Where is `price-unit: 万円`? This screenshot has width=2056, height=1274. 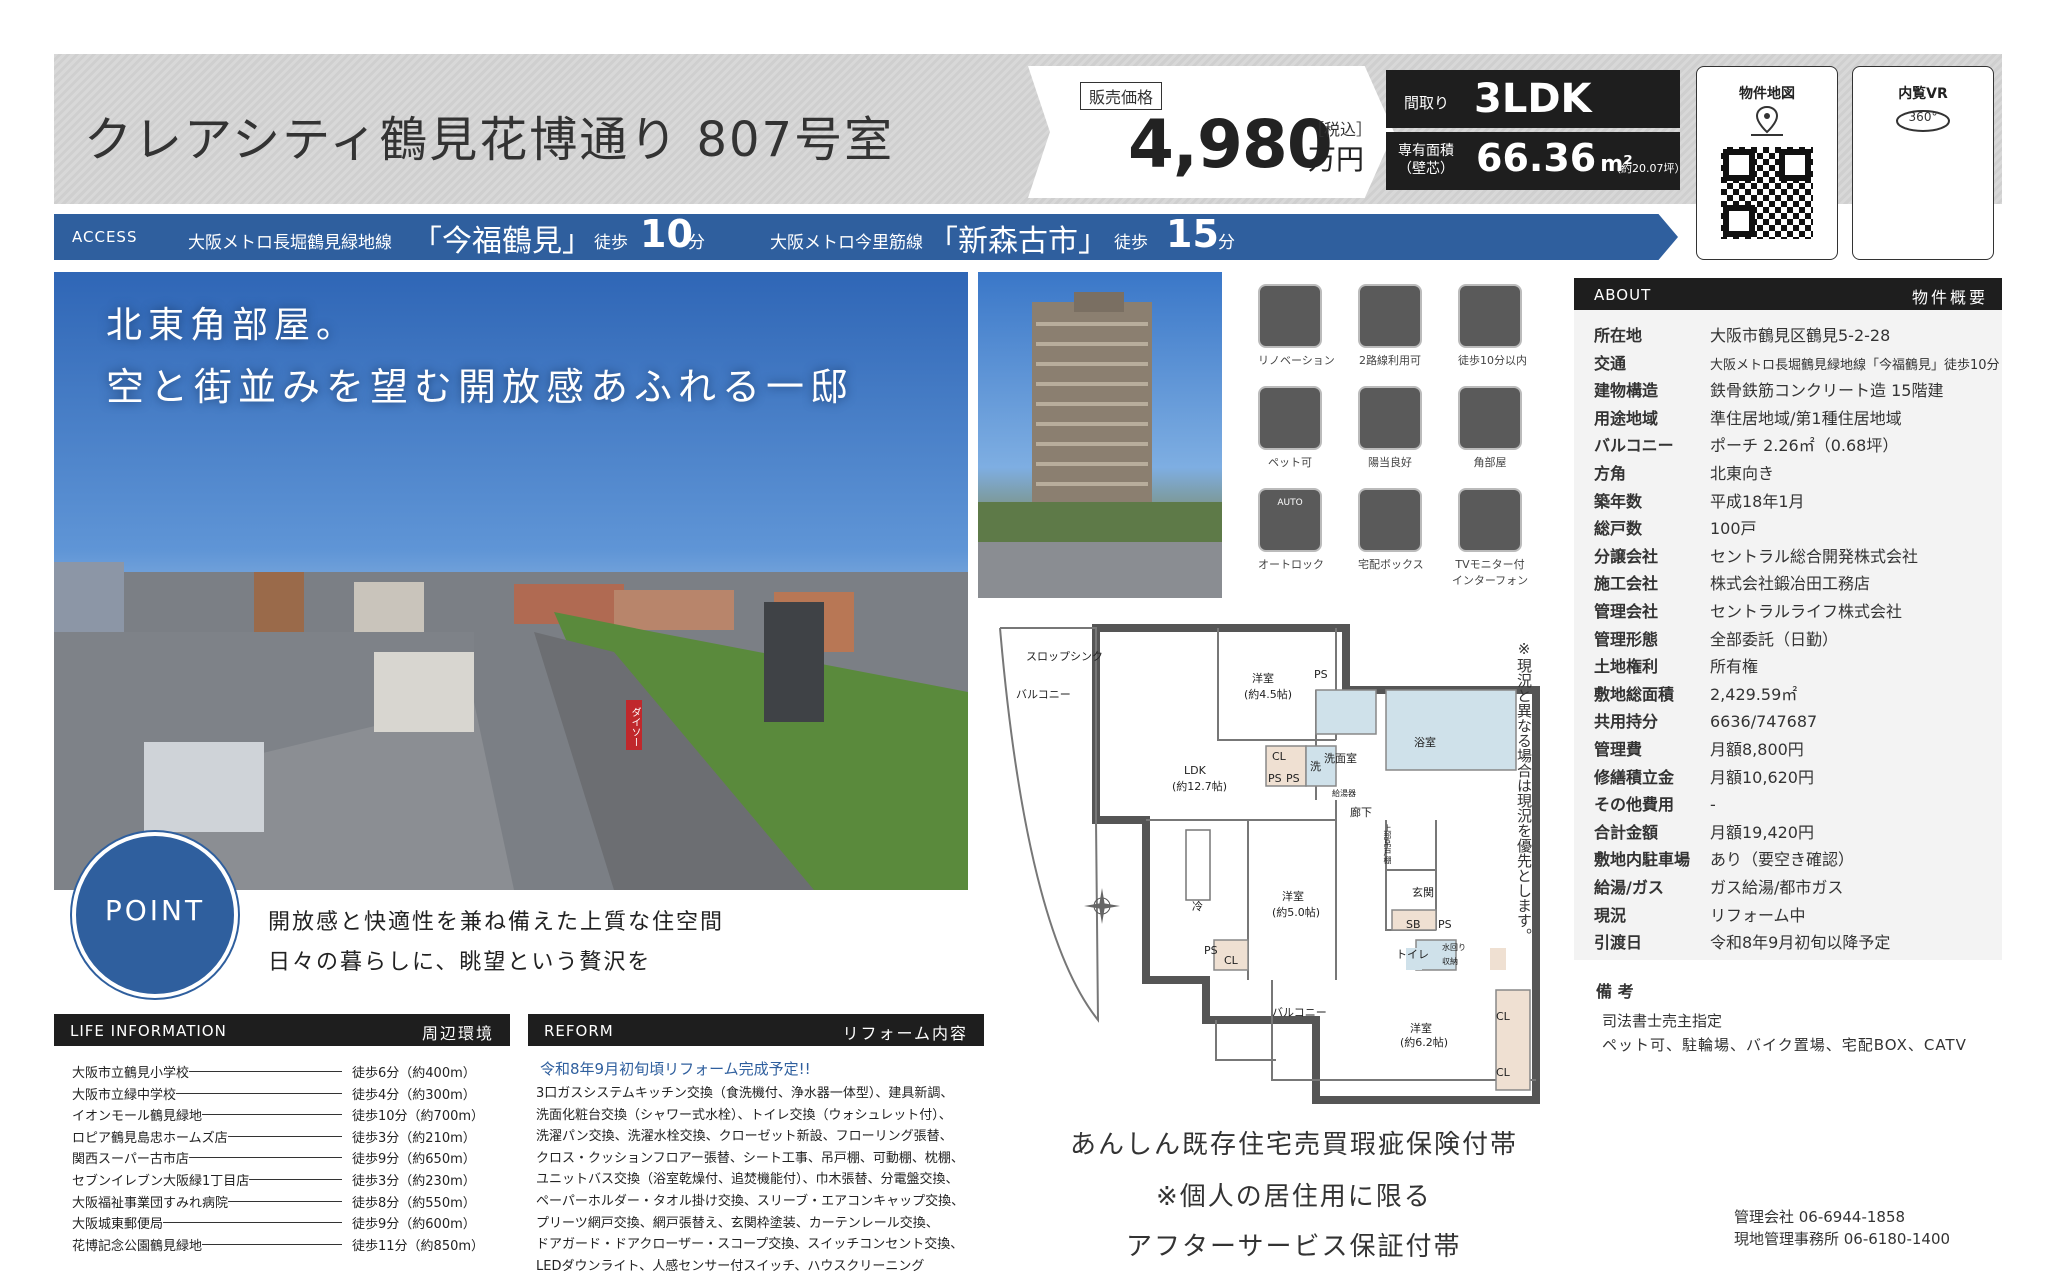
price-unit: 万円 is located at coordinates (1336, 159).